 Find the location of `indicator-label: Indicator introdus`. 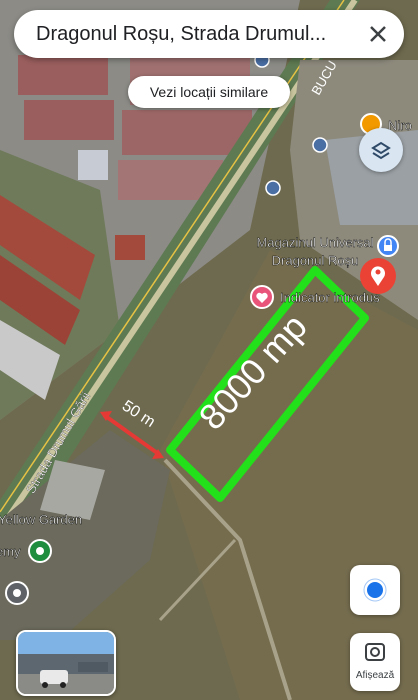

indicator-label: Indicator introdus is located at coordinates (330, 297).